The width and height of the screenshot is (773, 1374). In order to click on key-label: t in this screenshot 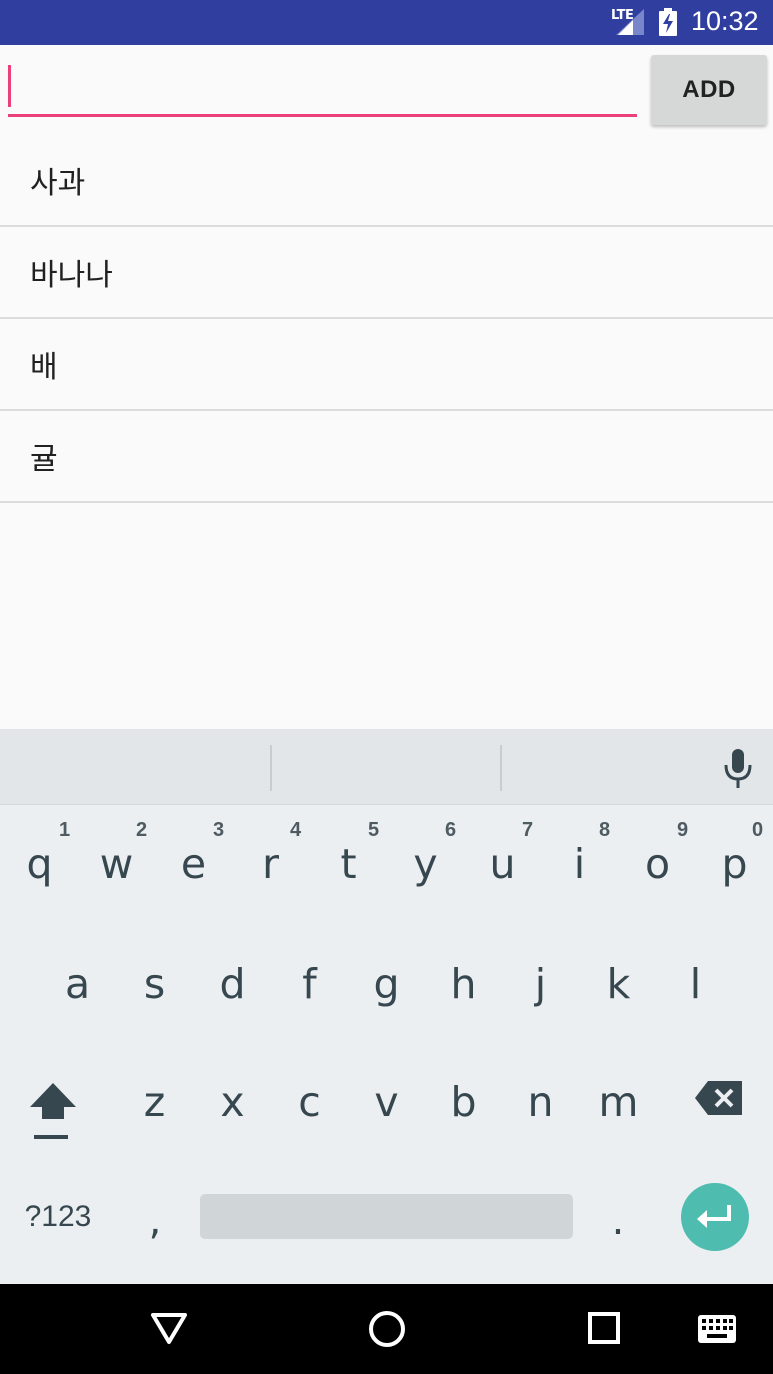, I will do `click(348, 863)`.